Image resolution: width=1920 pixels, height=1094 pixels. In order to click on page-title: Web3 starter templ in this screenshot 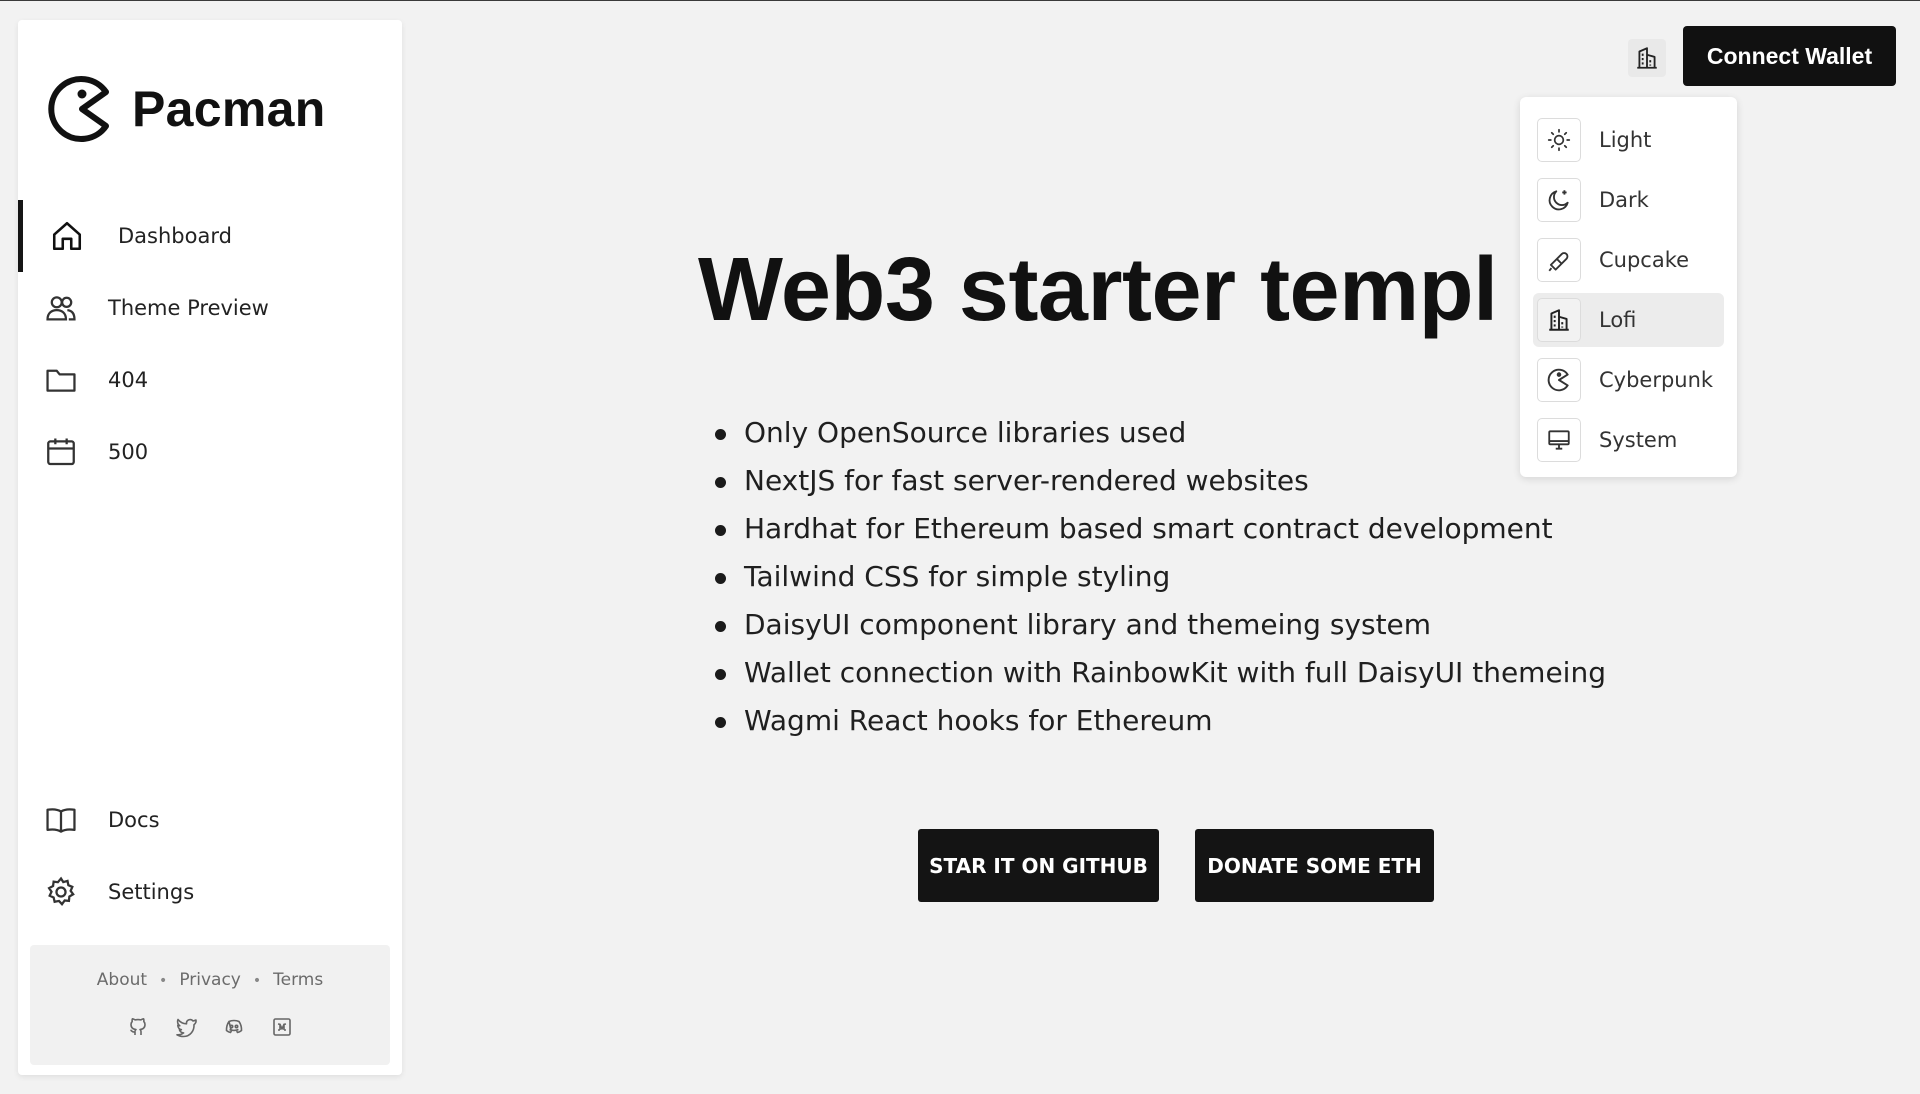, I will do `click(1098, 290)`.